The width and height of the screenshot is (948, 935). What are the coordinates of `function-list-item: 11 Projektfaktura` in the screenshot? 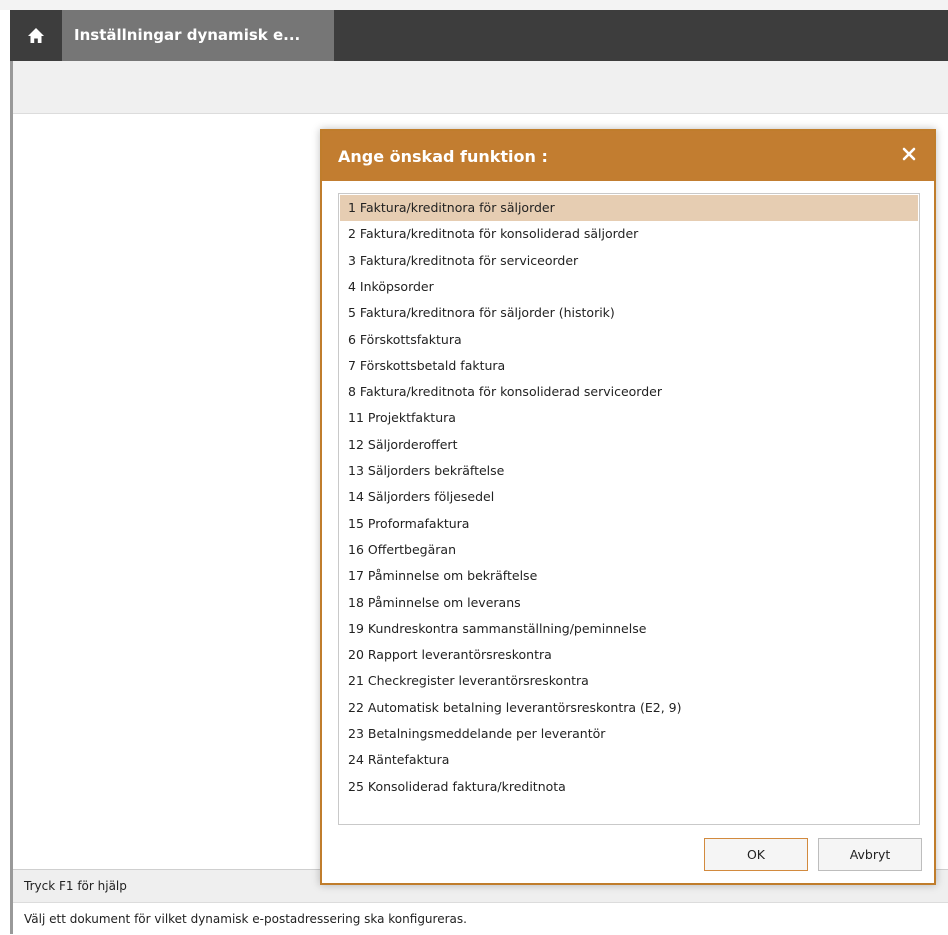 It's located at (629, 418).